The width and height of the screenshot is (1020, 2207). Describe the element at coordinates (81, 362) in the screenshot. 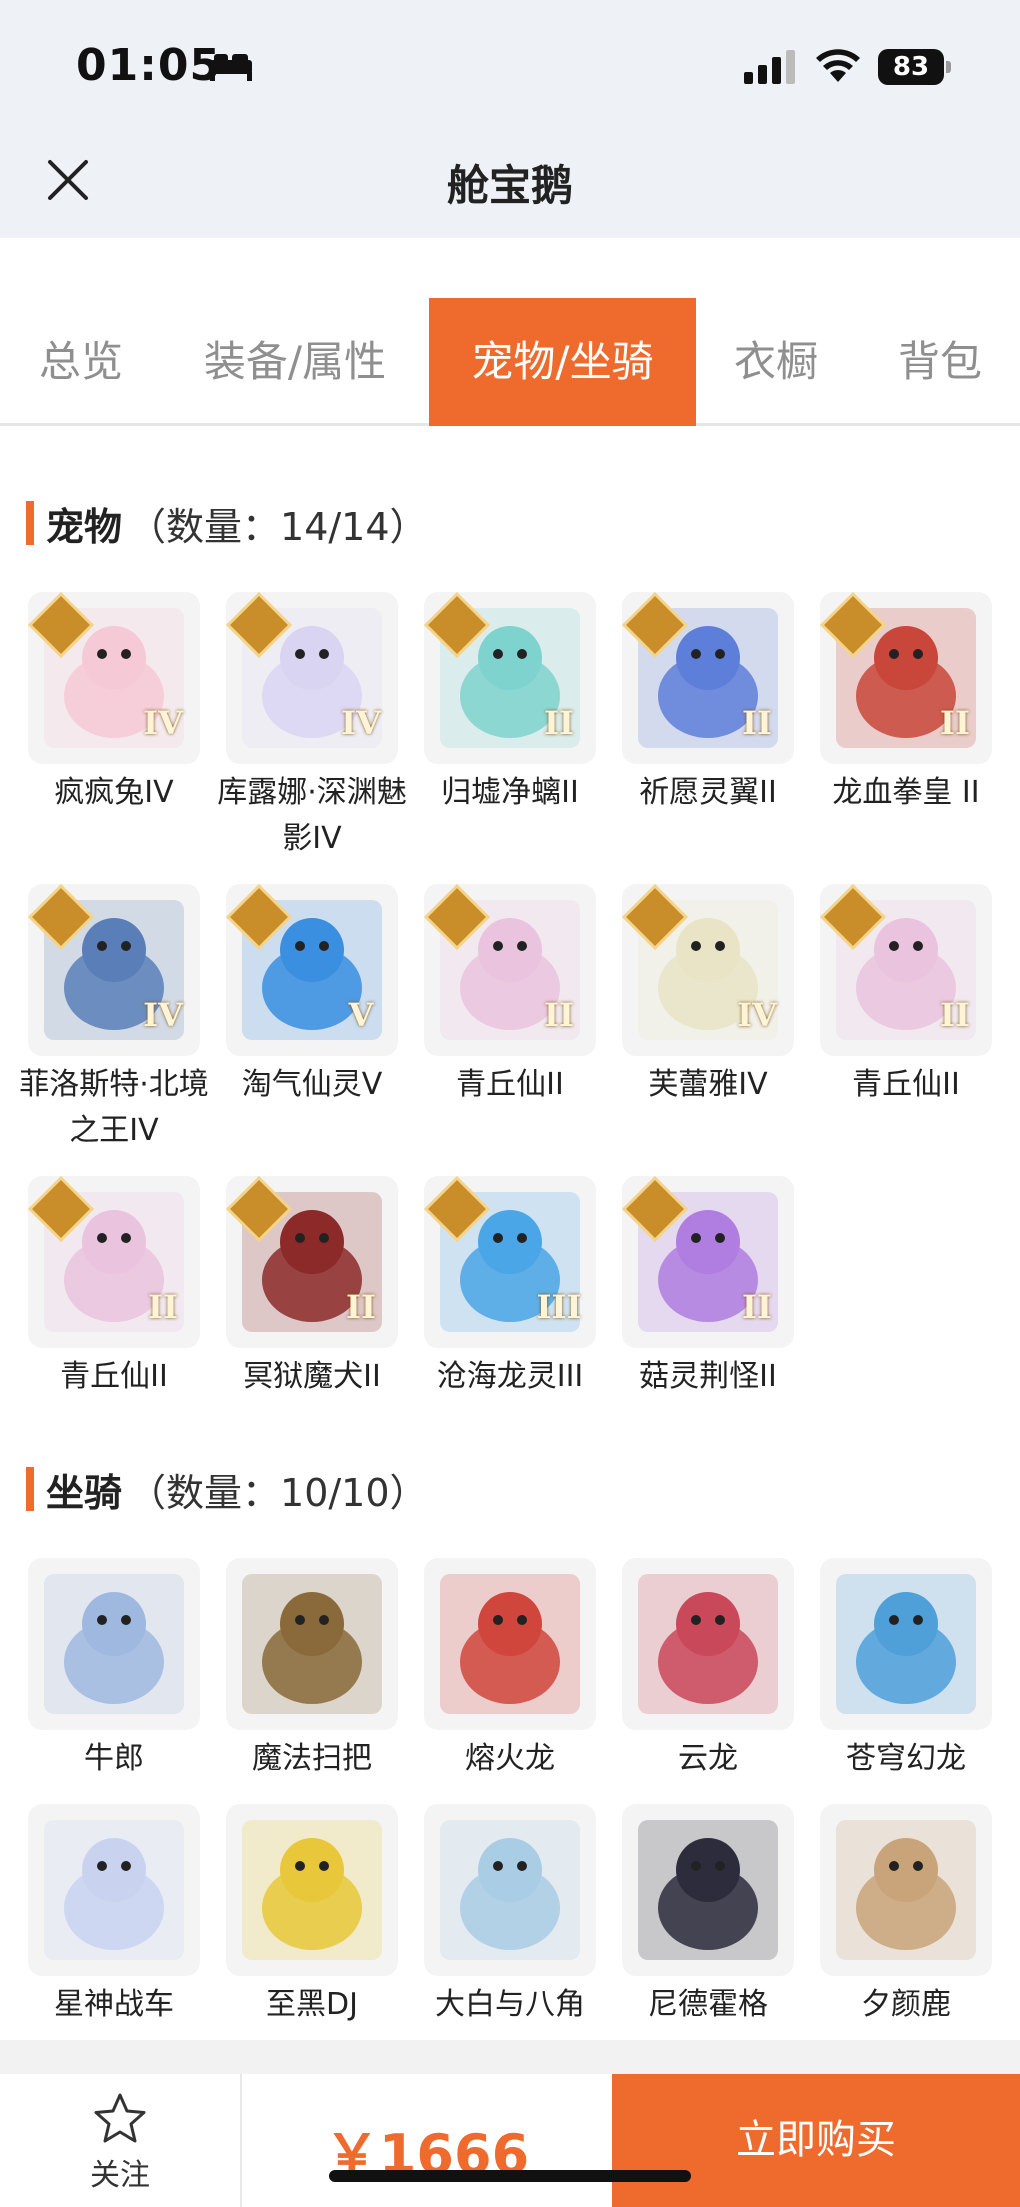

I see `tab-overview: 总览` at that location.